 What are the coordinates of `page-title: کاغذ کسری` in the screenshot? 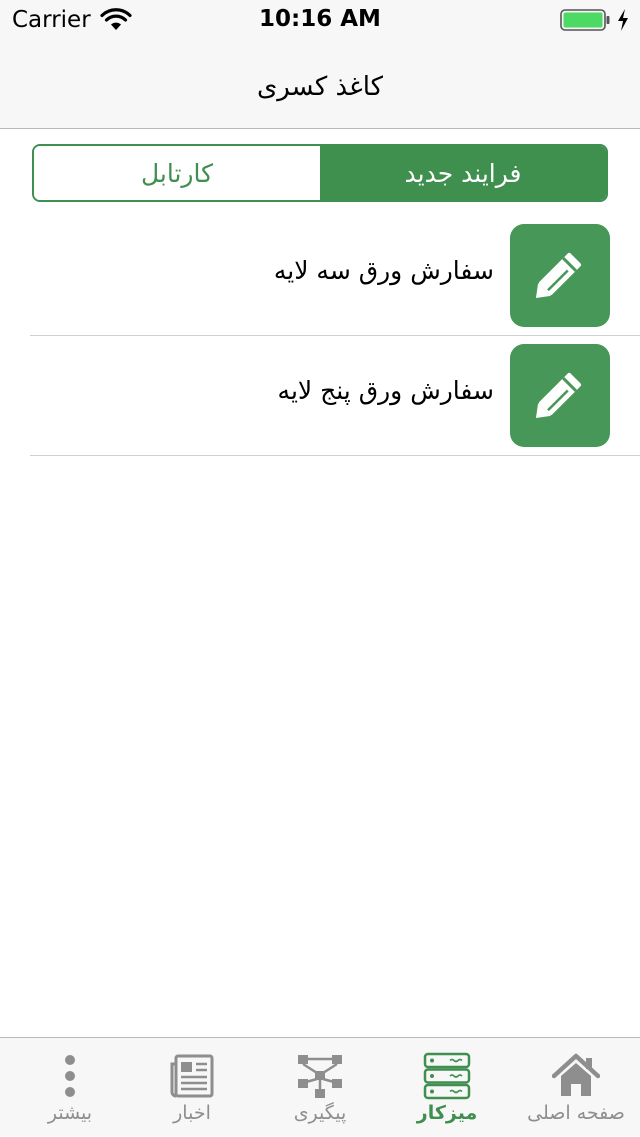 It's located at (320, 87).